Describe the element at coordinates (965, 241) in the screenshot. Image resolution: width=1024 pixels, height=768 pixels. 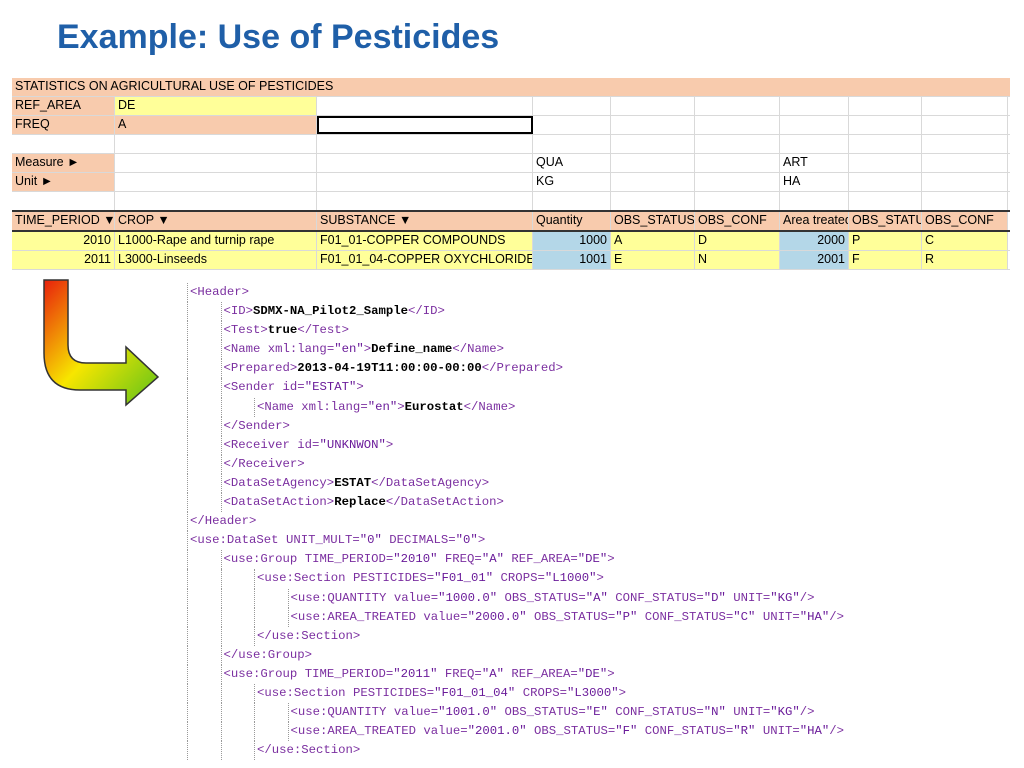
I see `cell-obs-conf-2: C` at that location.